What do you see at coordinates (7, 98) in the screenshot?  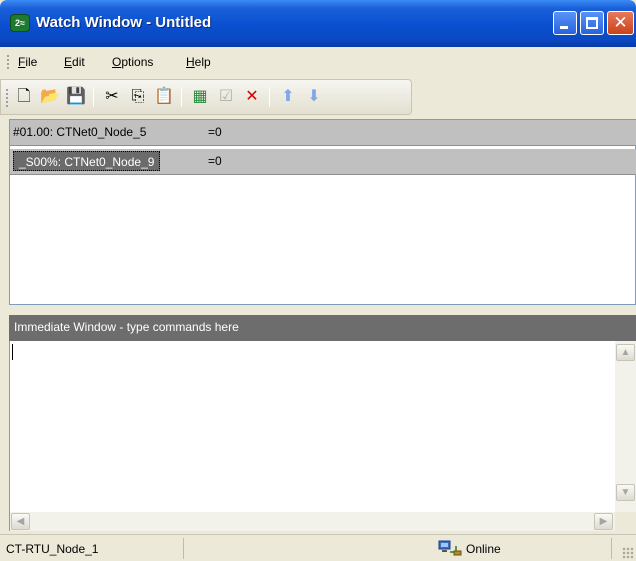 I see `toolbar-grip` at bounding box center [7, 98].